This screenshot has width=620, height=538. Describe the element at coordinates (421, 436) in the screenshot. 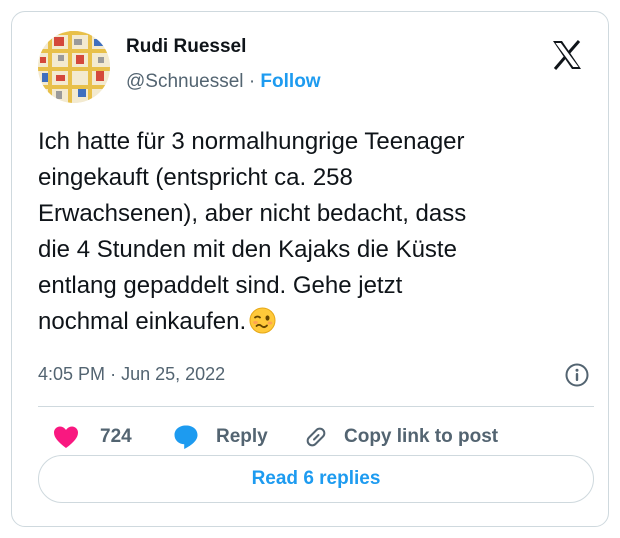

I see `copy-link-label: Copy link to post` at that location.